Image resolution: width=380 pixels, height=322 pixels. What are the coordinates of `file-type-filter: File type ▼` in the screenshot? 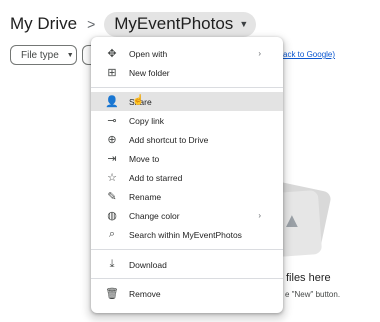 It's located at (43, 55).